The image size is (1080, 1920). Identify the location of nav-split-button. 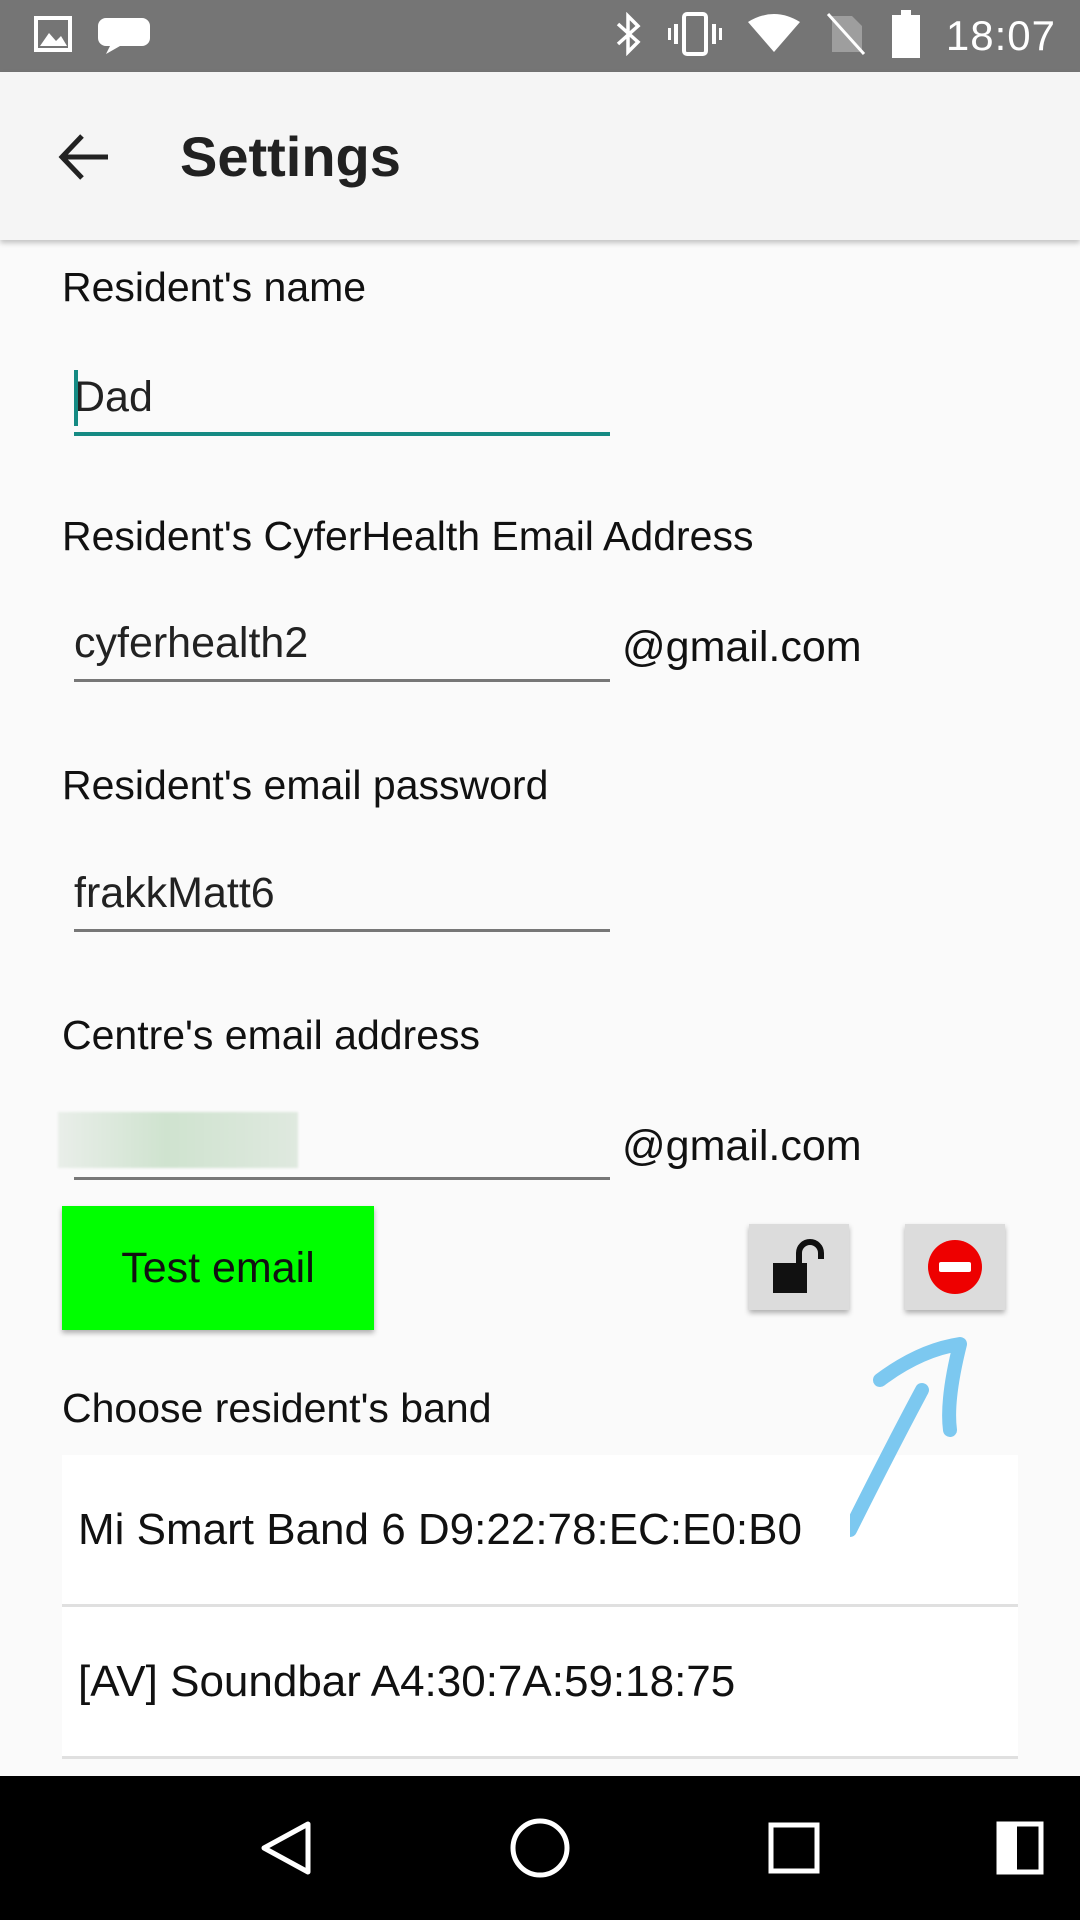
(1020, 1848).